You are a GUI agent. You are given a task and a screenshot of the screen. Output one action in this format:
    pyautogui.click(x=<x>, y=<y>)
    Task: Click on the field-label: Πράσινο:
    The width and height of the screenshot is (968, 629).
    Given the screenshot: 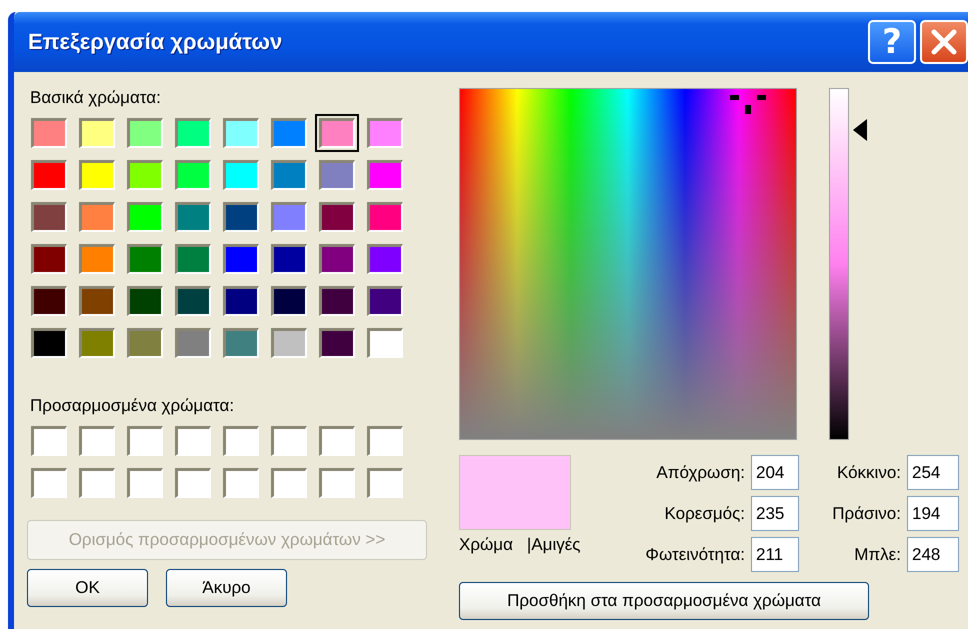 What is the action you would take?
    pyautogui.click(x=866, y=514)
    